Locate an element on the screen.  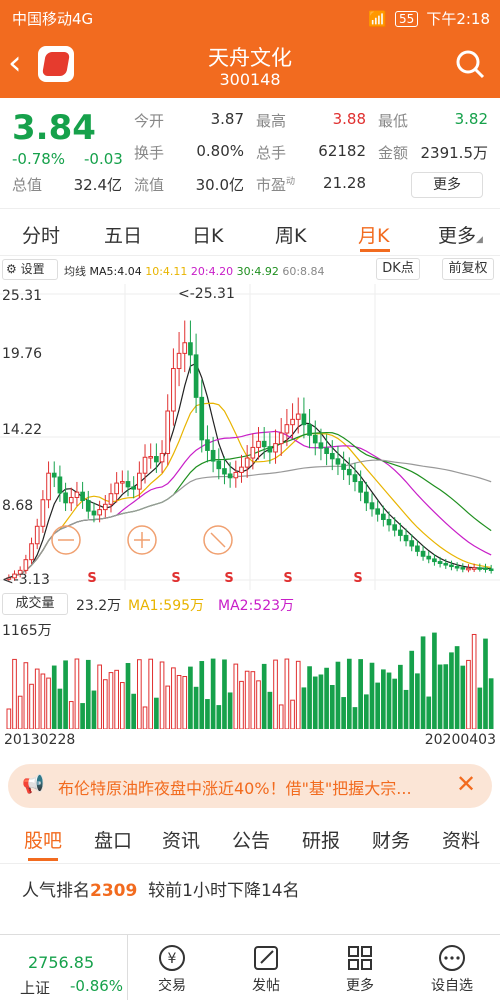
open-value: 3.87 is located at coordinates (227, 119).